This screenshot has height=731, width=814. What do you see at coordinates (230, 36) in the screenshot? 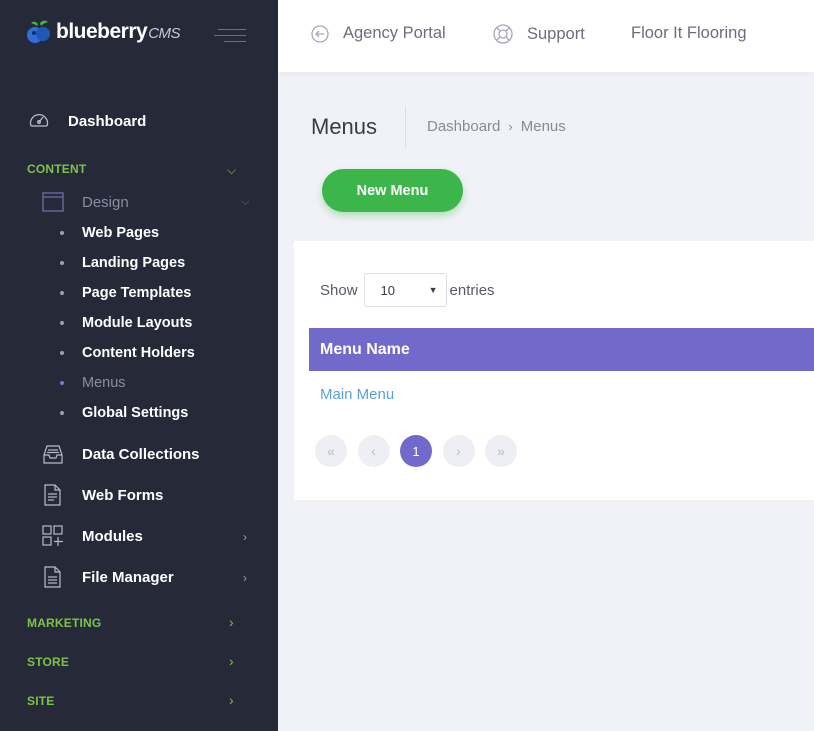
I see `menu-toggle-icon` at bounding box center [230, 36].